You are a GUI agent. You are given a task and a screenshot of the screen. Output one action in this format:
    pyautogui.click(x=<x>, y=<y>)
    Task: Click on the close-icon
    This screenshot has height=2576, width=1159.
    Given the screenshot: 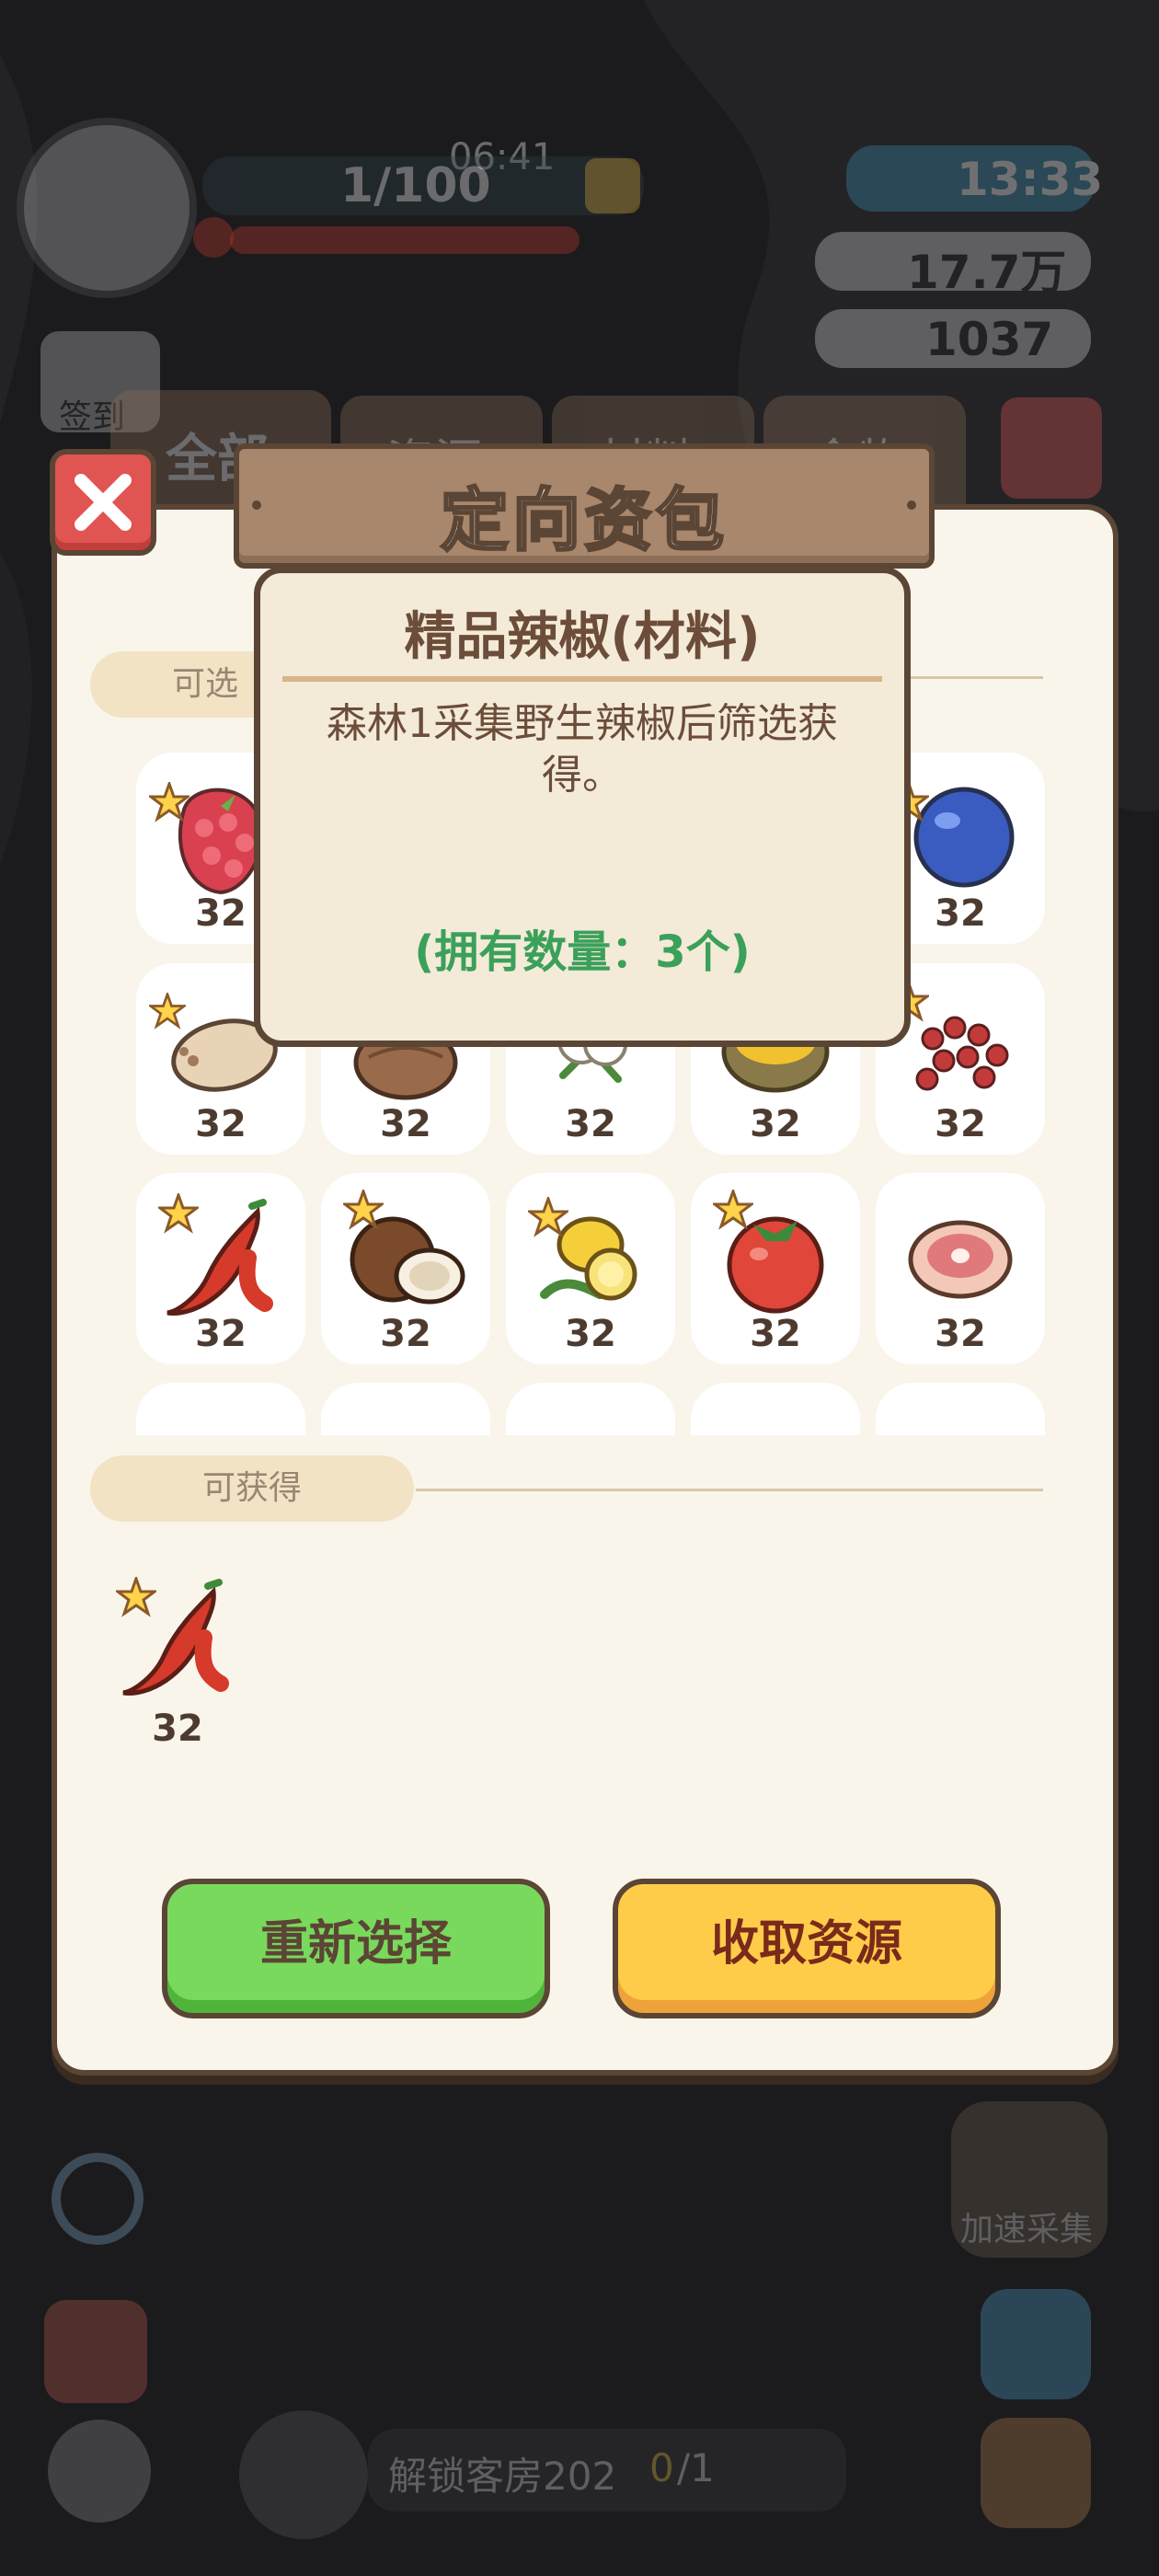 What is the action you would take?
    pyautogui.click(x=103, y=502)
    